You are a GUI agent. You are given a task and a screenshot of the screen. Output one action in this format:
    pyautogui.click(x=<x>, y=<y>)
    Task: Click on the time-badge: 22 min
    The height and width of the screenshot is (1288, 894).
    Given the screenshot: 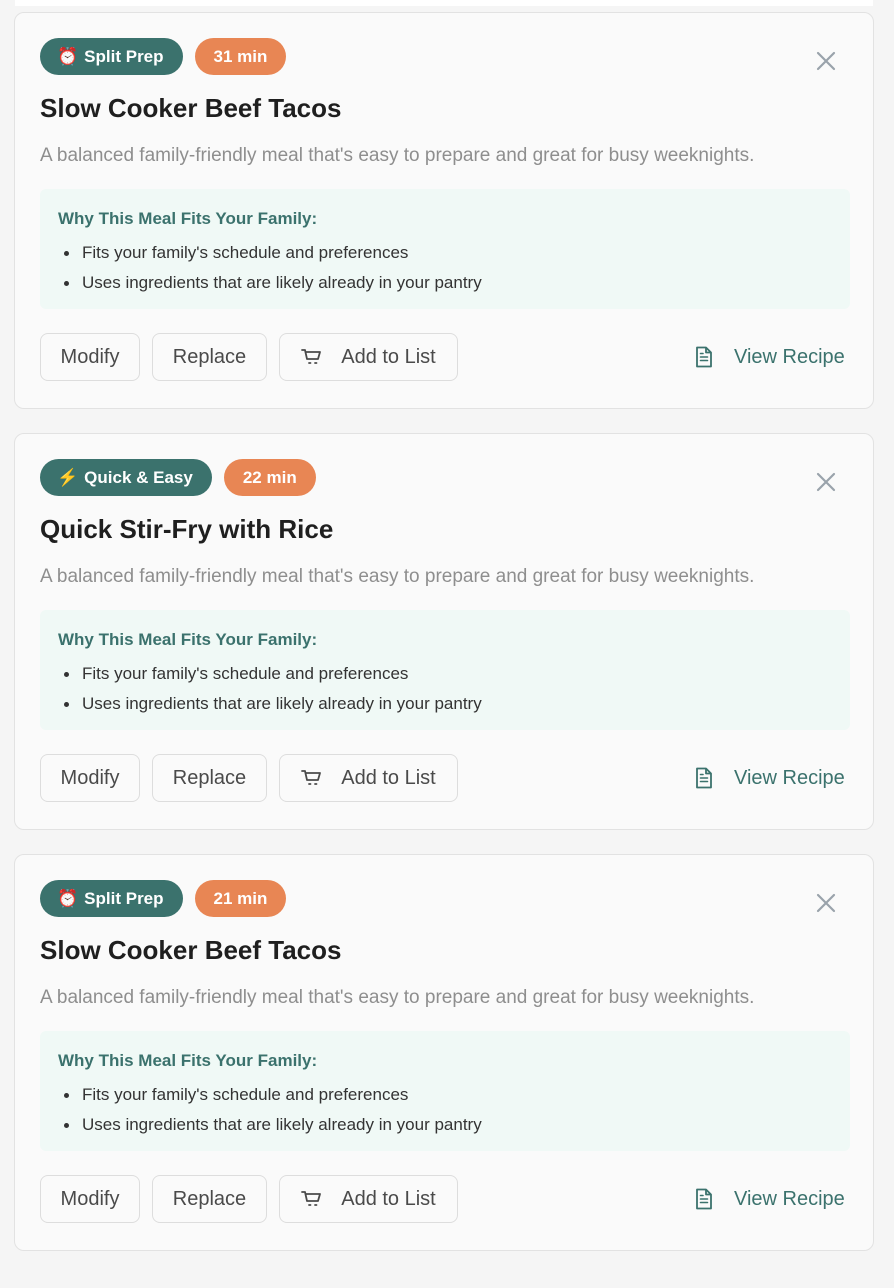 What is the action you would take?
    pyautogui.click(x=269, y=477)
    